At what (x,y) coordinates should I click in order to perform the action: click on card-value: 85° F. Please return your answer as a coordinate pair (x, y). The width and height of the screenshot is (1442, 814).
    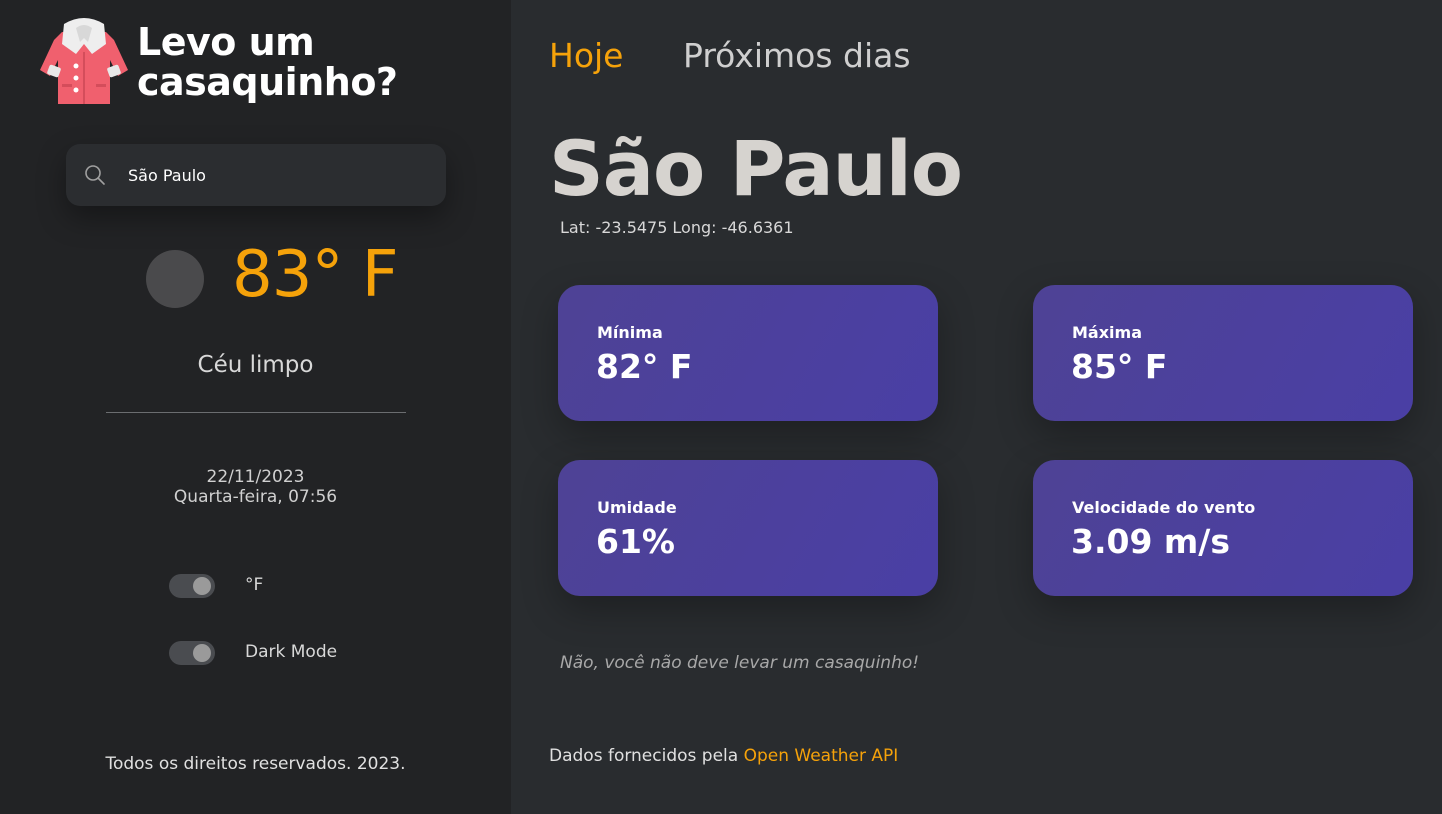
    Looking at the image, I should click on (1119, 366).